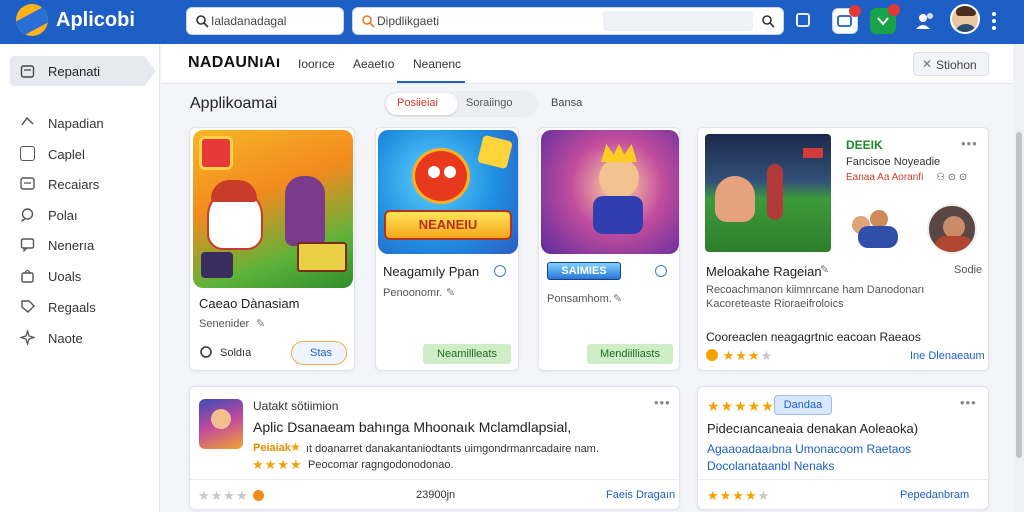  I want to click on sidebar-item-neneria: Nenerıa, so click(85, 245).